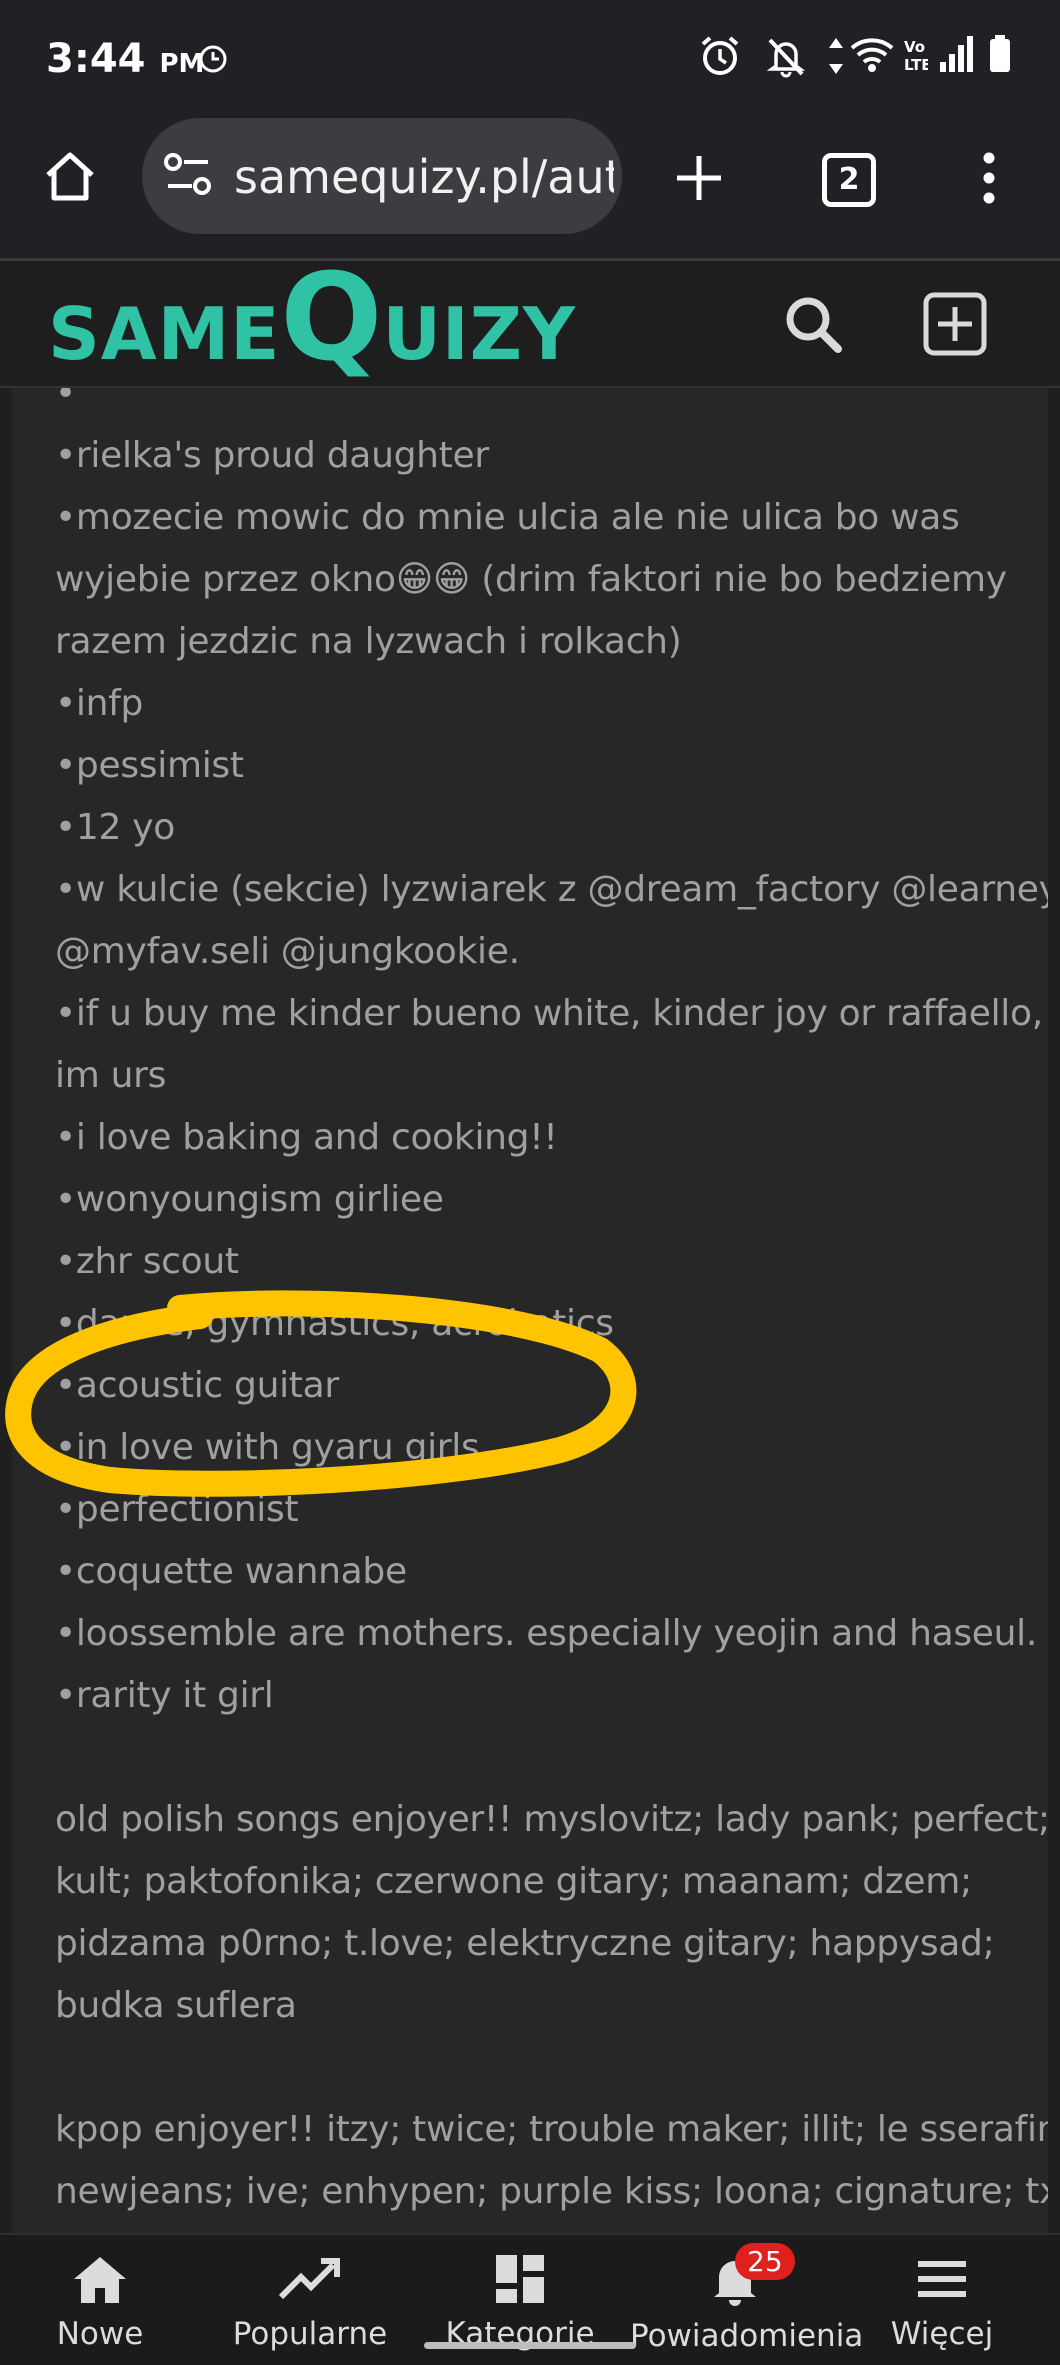  Describe the element at coordinates (331, 318) in the screenshot. I see `logo-q: Q` at that location.